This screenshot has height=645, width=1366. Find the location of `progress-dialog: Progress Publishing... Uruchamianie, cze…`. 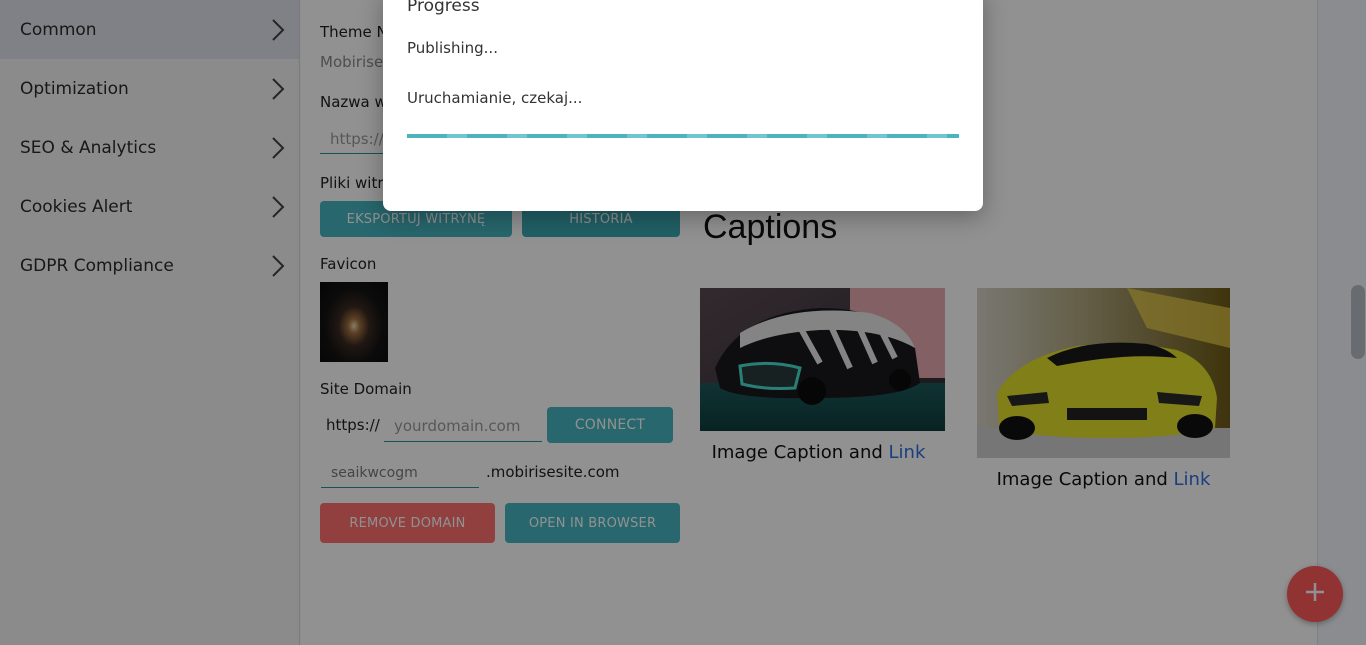

progress-dialog: Progress Publishing... Uruchamianie, cze… is located at coordinates (683, 105).